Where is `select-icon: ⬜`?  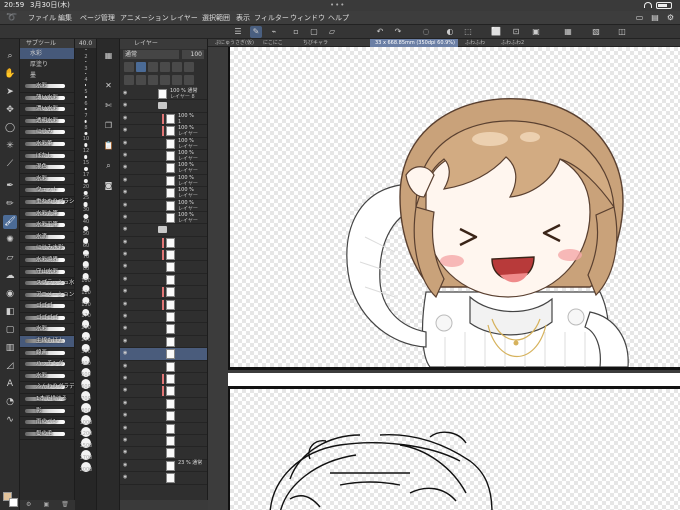
select-icon: ⬜ is located at coordinates (496, 32).